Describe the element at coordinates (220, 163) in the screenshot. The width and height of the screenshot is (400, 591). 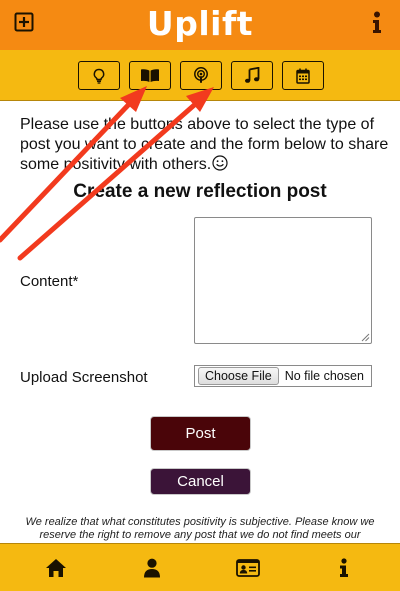
I see `smiley-icon` at that location.